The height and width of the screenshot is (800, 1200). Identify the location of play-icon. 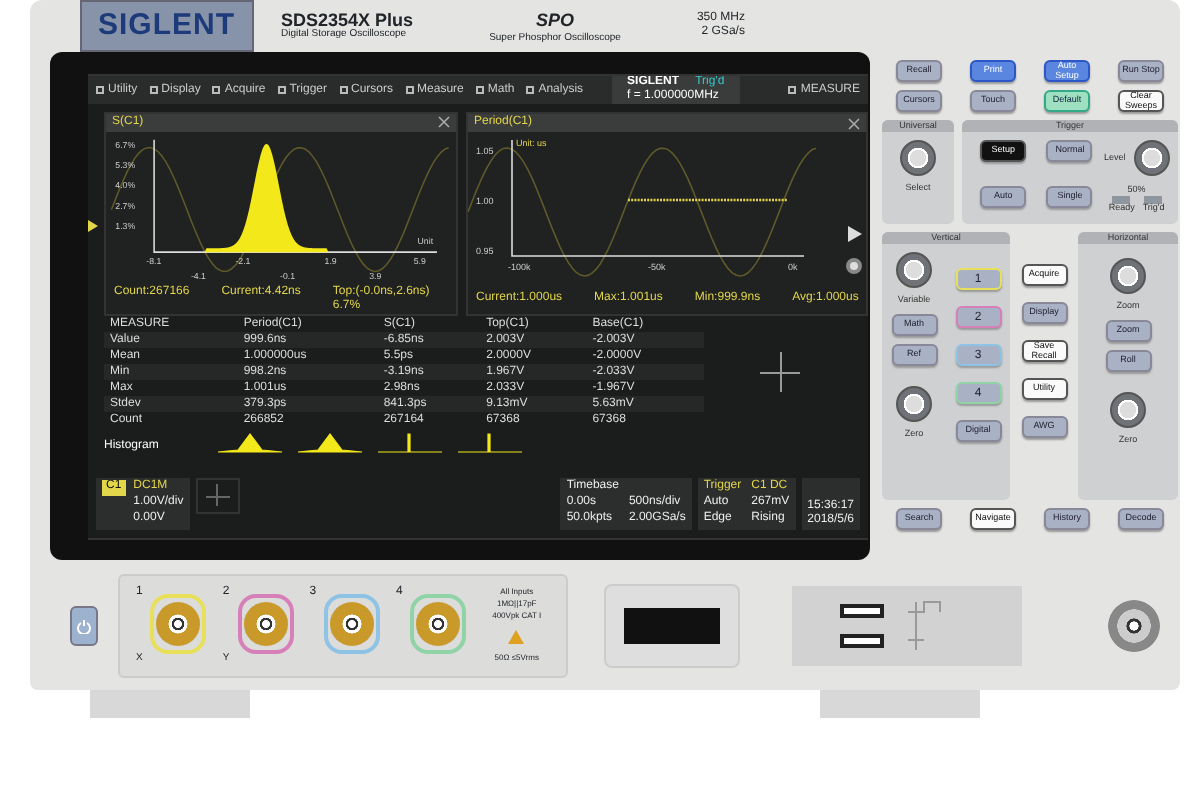
(854, 234).